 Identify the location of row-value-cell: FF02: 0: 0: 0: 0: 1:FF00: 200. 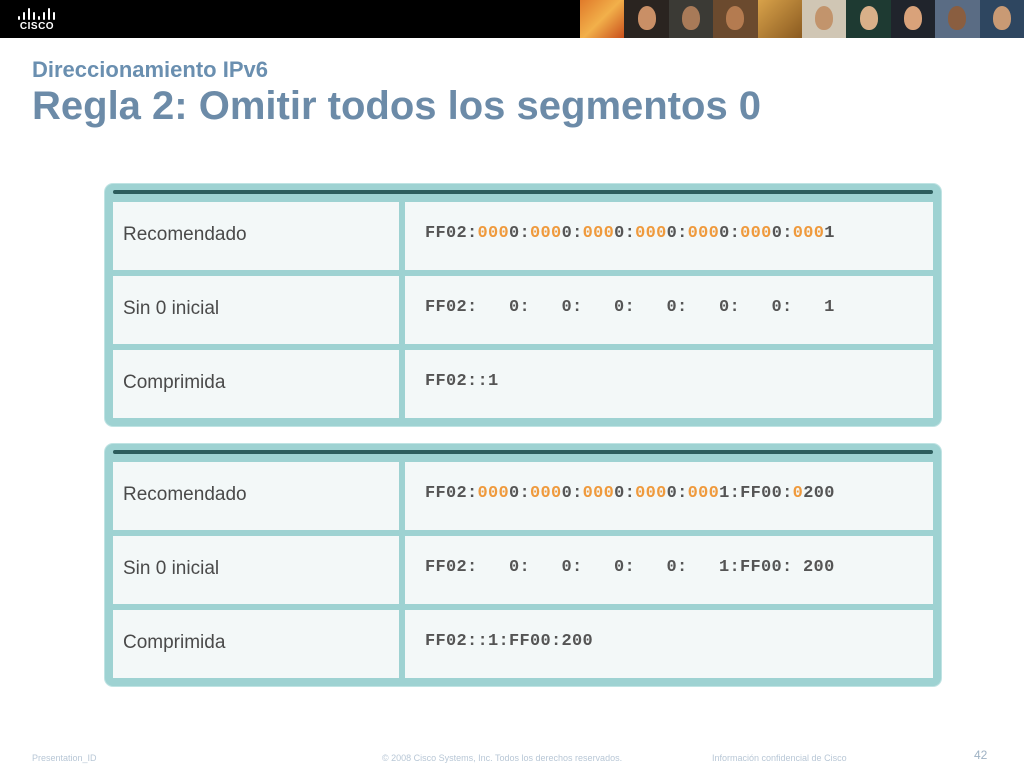
(669, 570).